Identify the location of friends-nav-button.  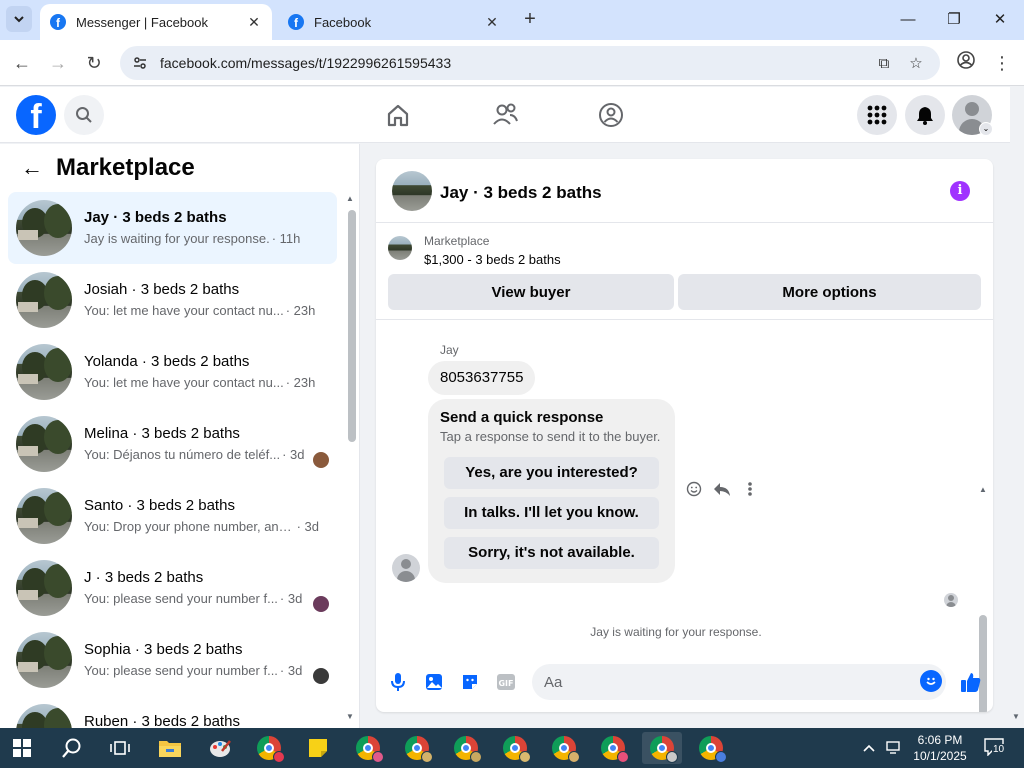
(505, 115).